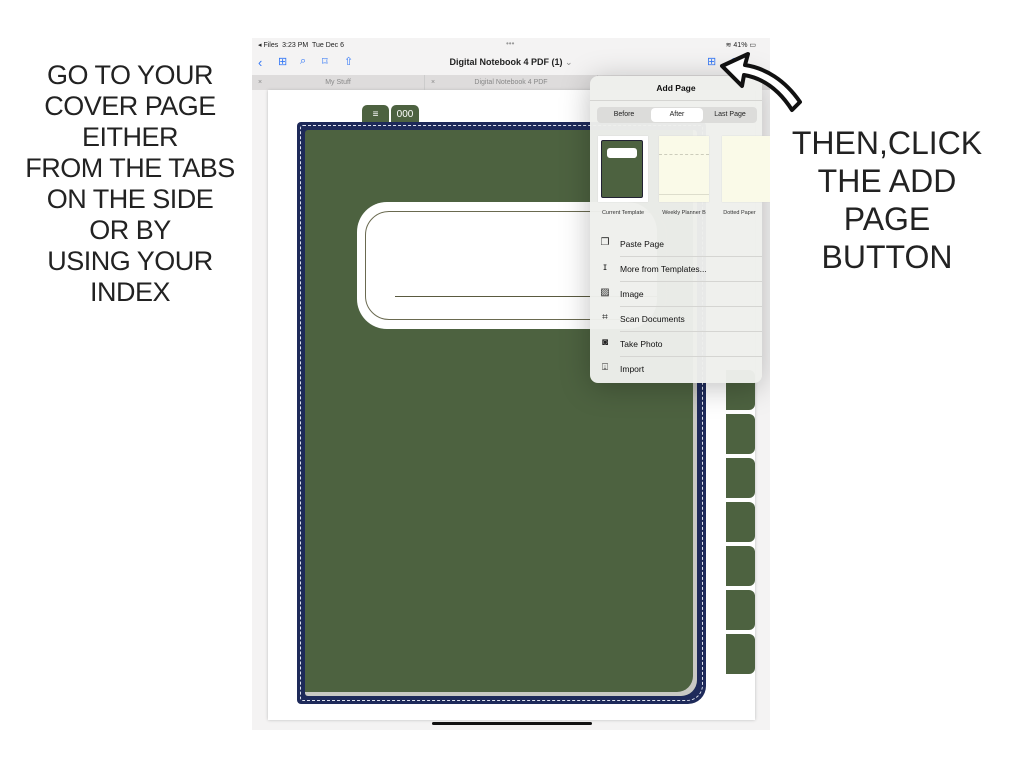 The width and height of the screenshot is (1024, 768). I want to click on template-weekly-planner, so click(684, 169).